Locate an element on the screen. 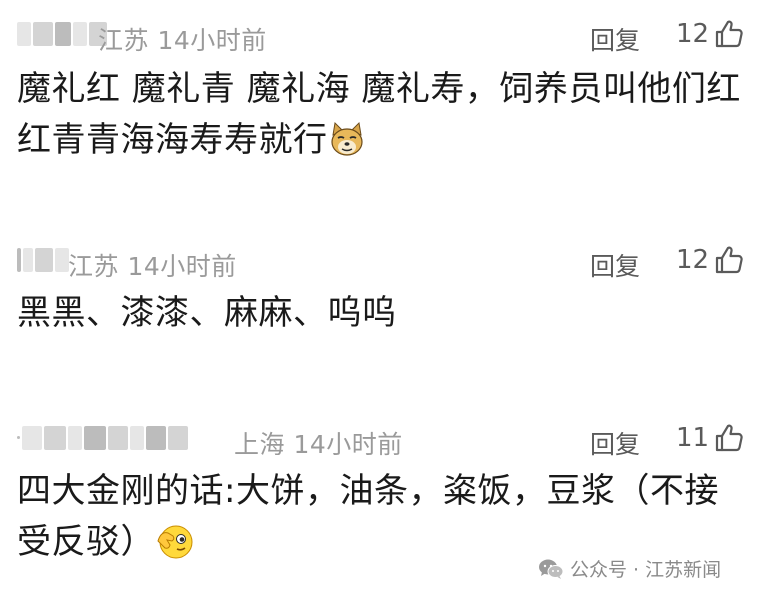  wechat-icon is located at coordinates (551, 569).